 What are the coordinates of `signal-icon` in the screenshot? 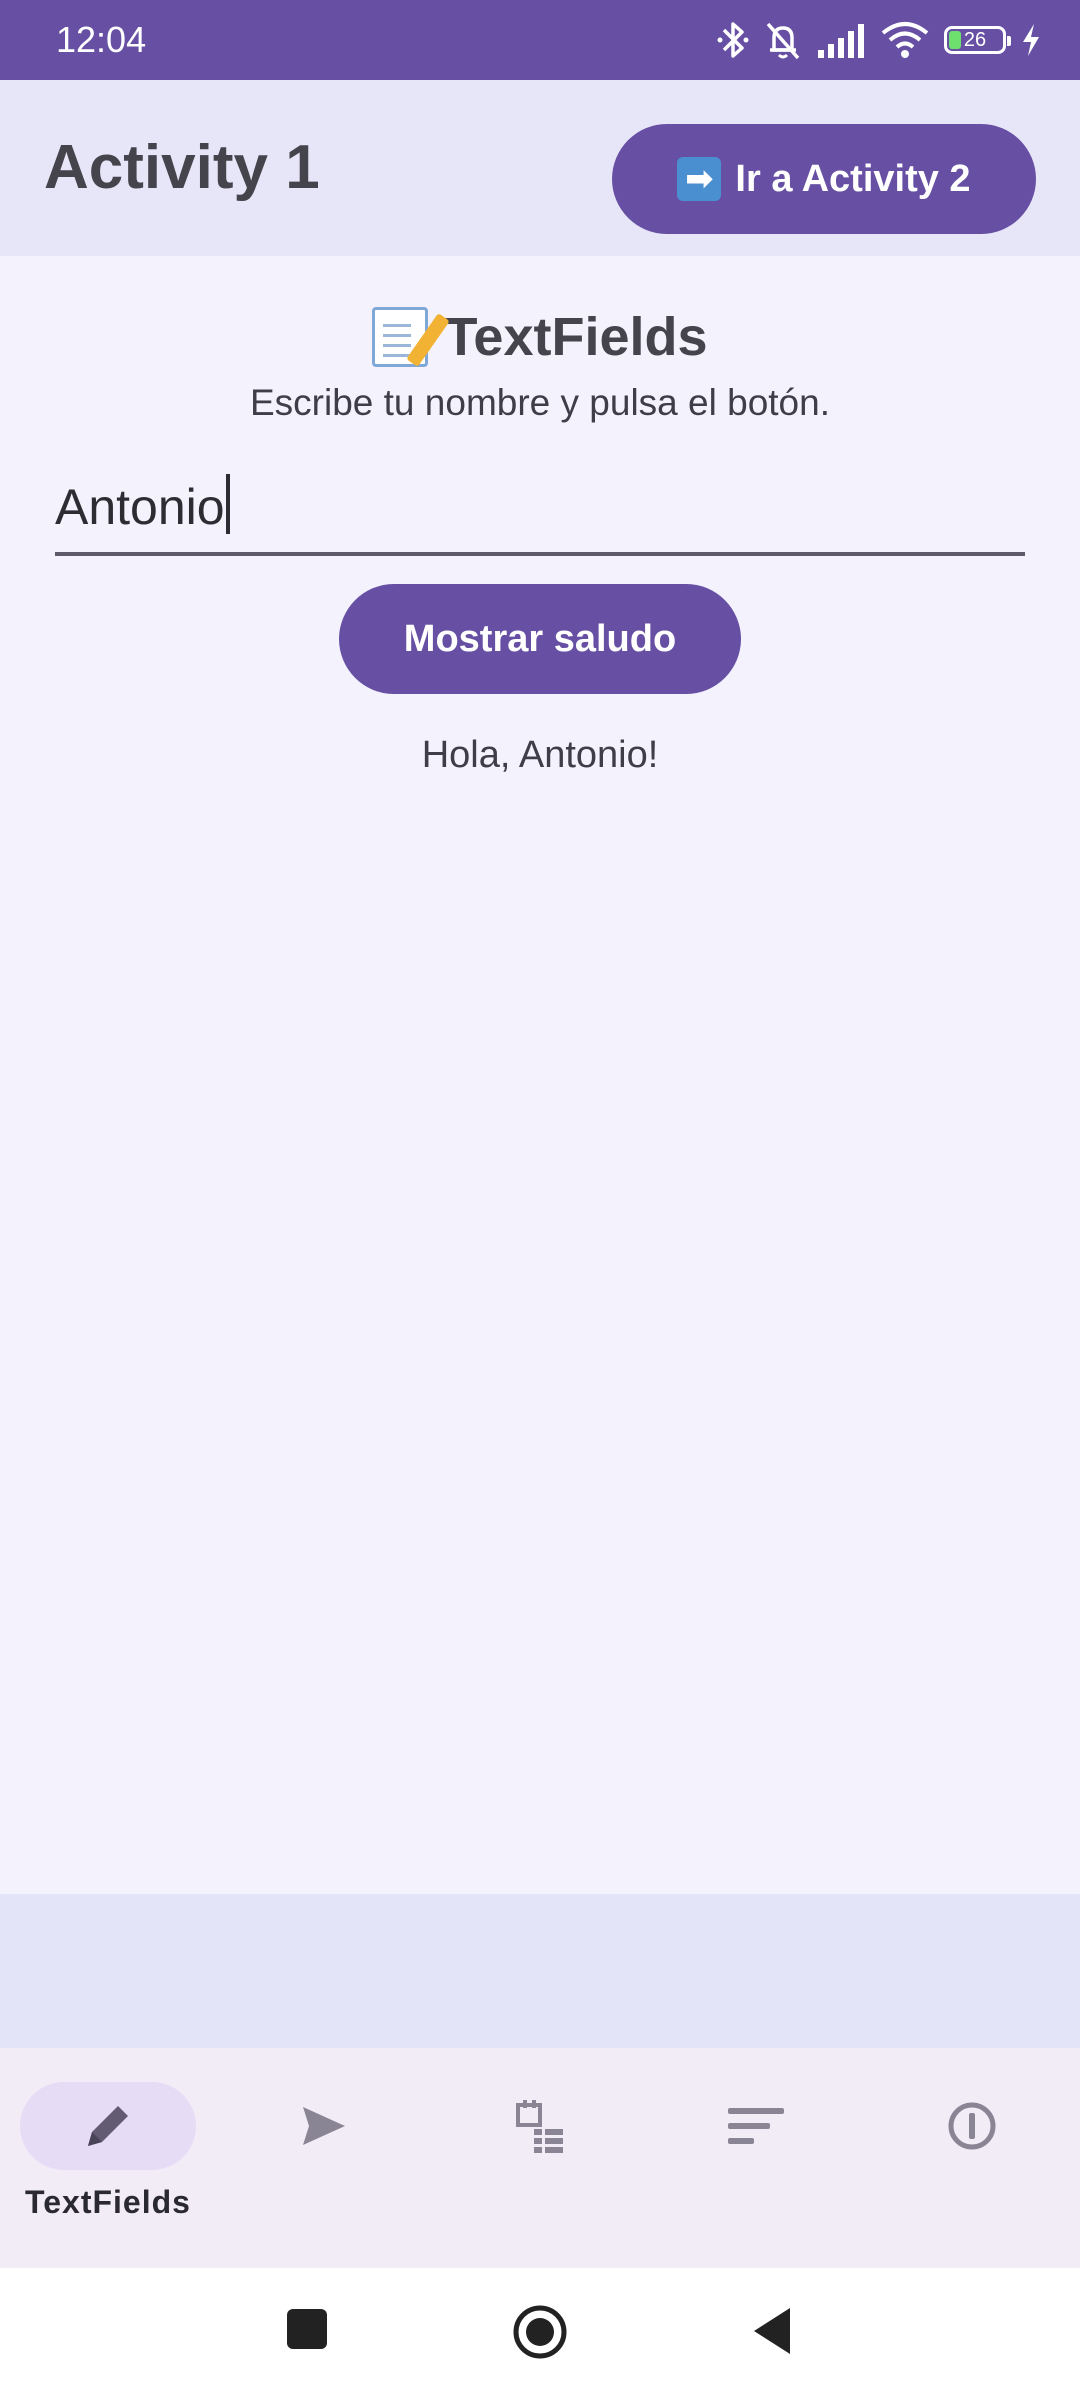 It's located at (841, 41).